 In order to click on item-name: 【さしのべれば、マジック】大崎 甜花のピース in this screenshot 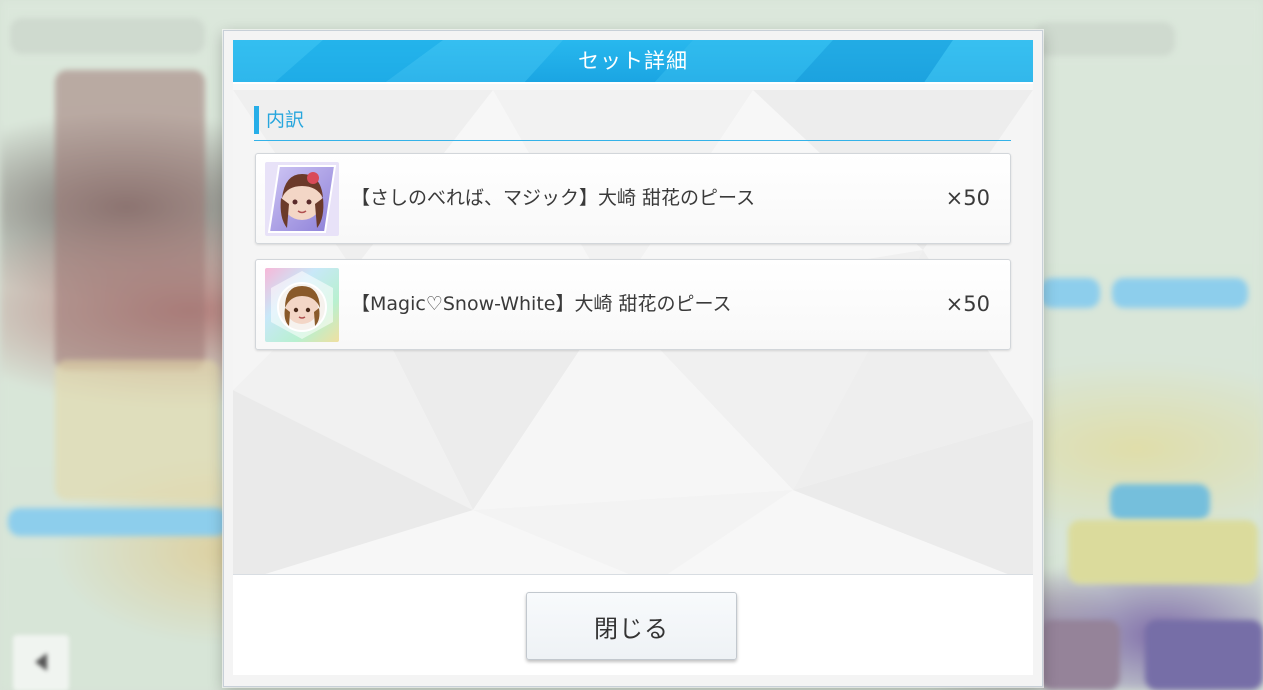, I will do `click(553, 198)`.